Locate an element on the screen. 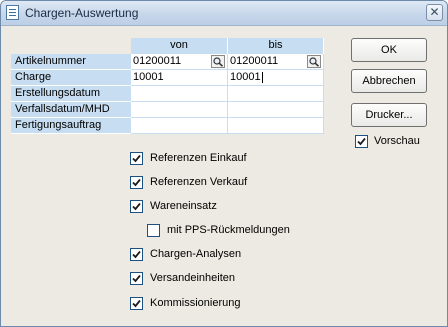 This screenshot has width=448, height=327. checkbox-label-wareneinsatz: Wareneinsatz is located at coordinates (183, 206).